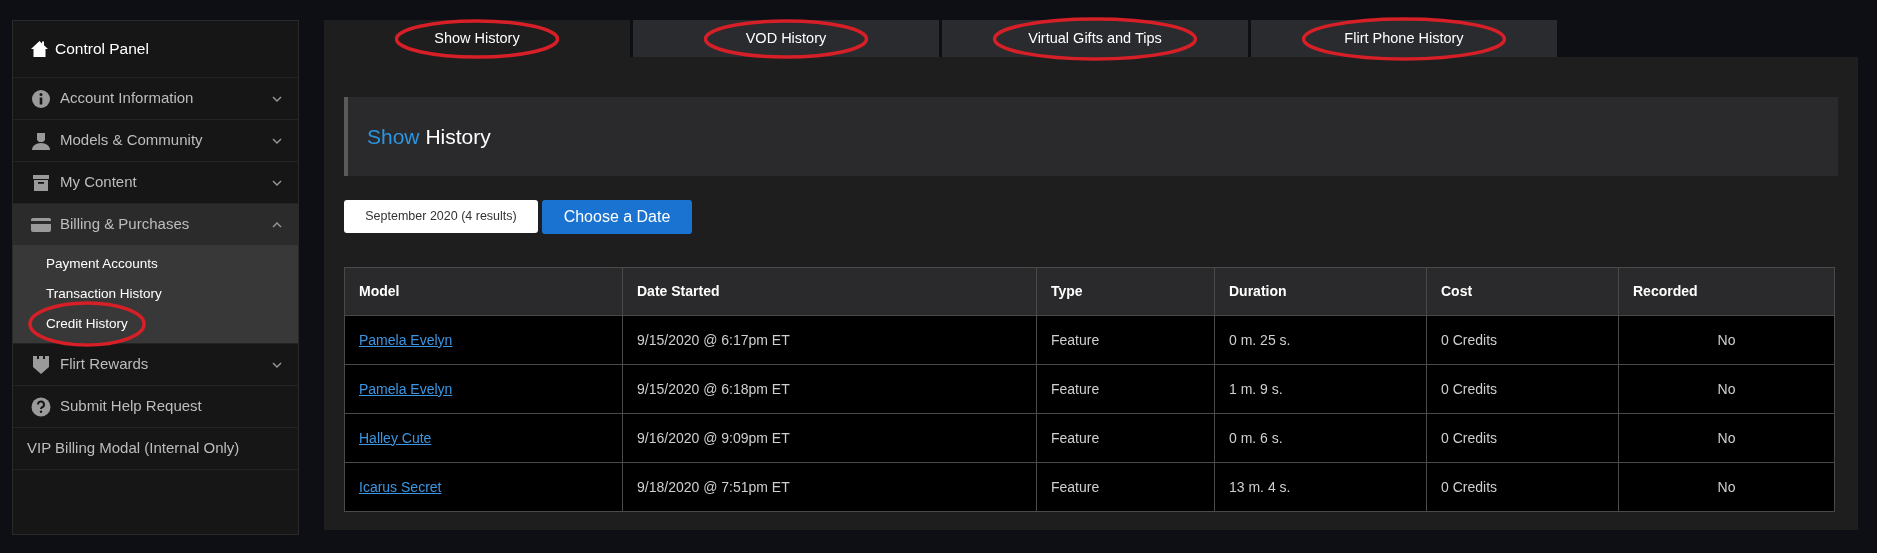 The height and width of the screenshot is (553, 1877). Describe the element at coordinates (1125, 291) in the screenshot. I see `column-header: Type` at that location.